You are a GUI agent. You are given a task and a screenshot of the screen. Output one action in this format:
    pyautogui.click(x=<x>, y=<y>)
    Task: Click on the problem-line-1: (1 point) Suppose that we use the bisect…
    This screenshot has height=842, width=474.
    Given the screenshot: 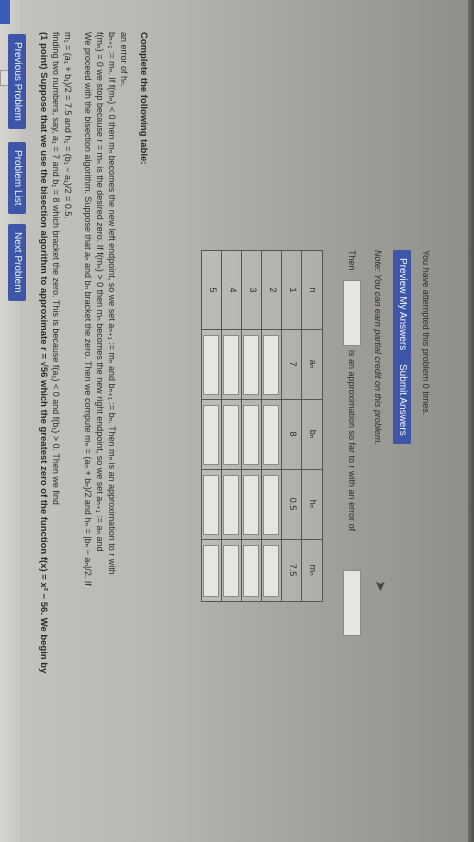 What is the action you would take?
    pyautogui.click(x=43, y=353)
    